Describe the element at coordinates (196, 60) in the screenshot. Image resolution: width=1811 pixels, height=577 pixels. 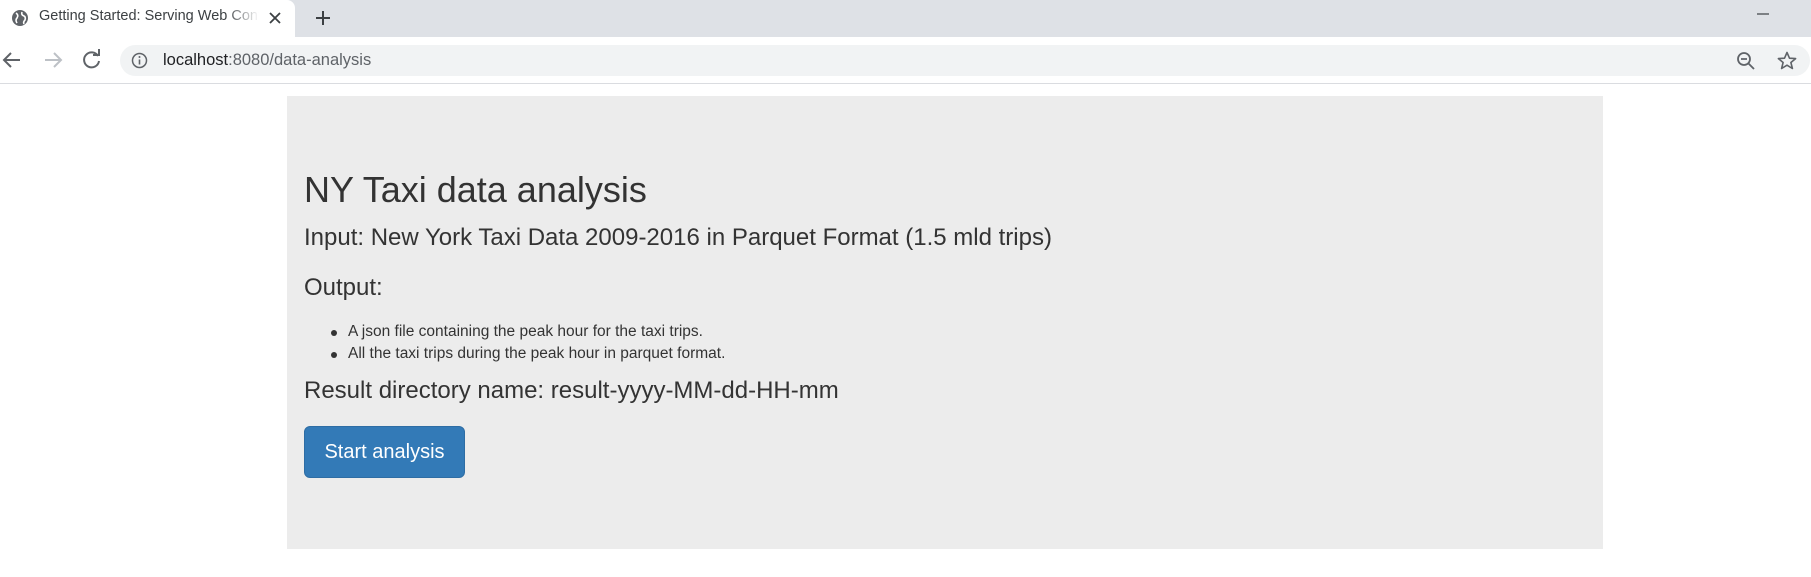
I see `address-host: localhost` at that location.